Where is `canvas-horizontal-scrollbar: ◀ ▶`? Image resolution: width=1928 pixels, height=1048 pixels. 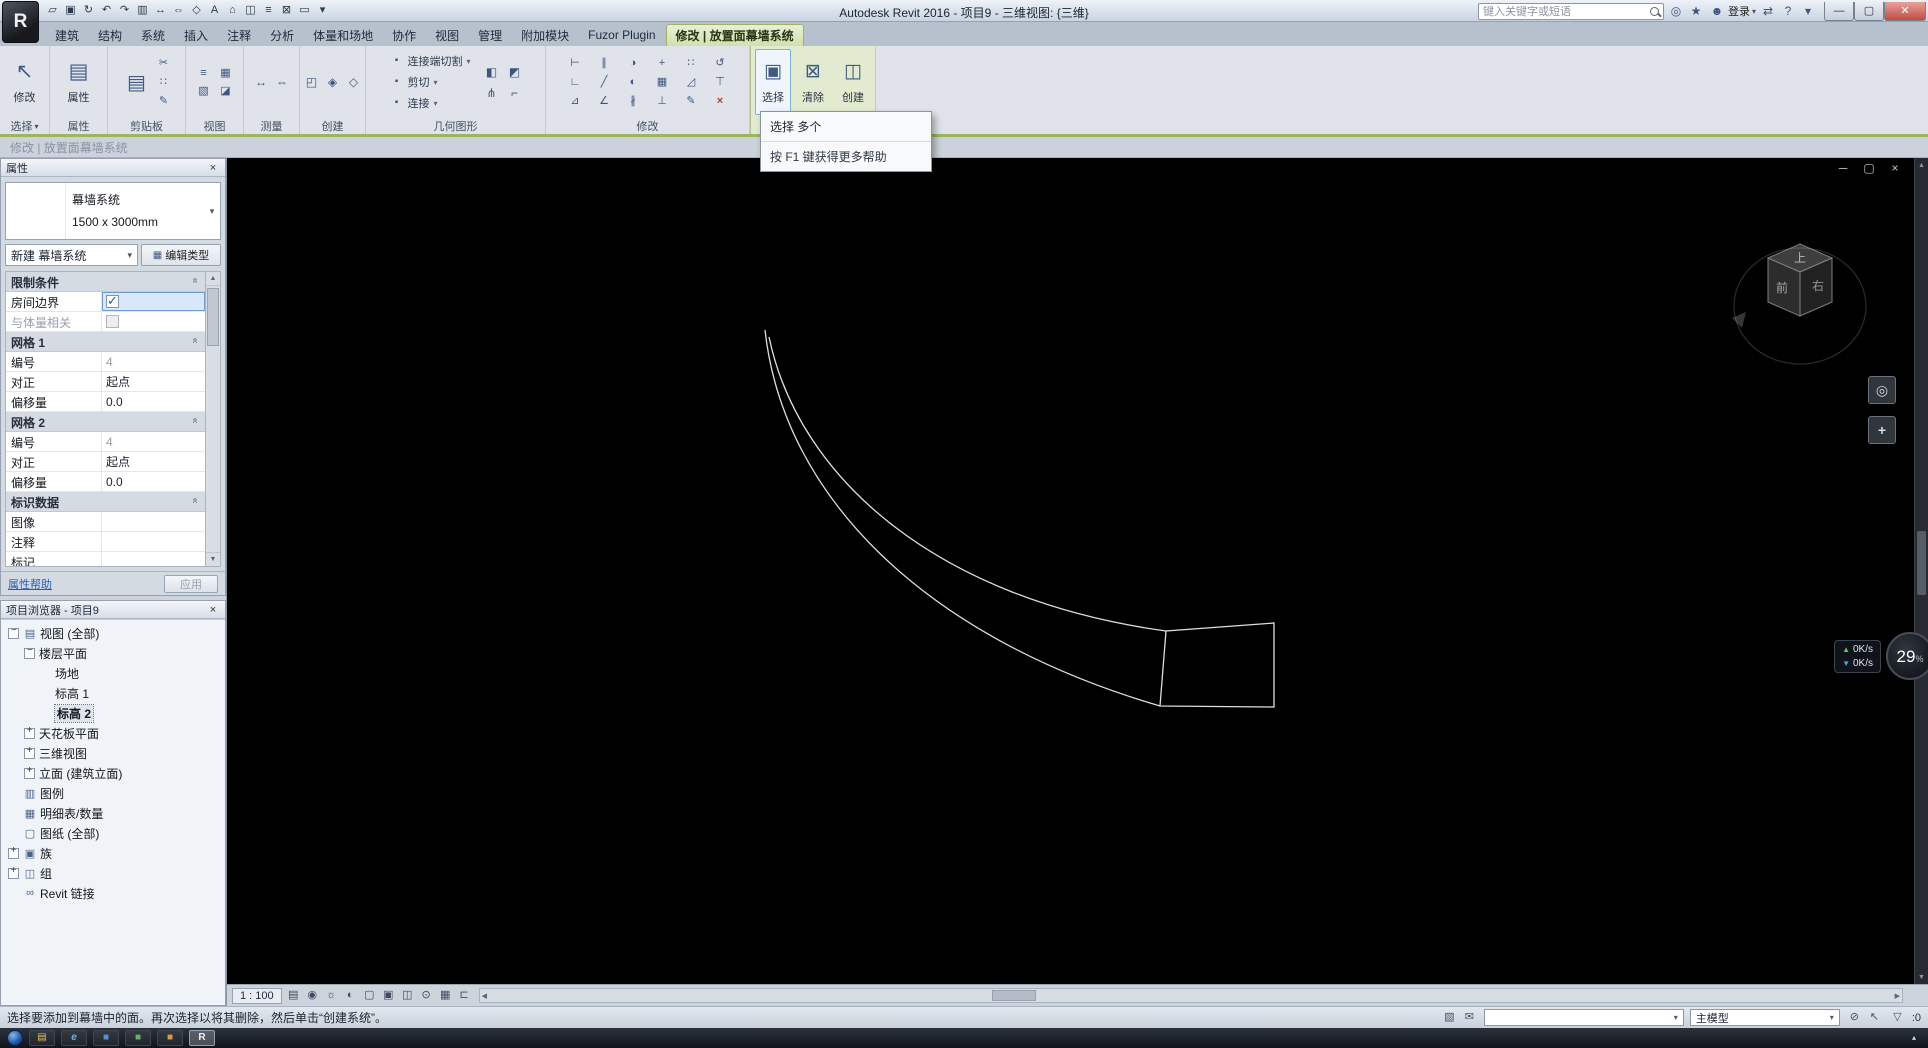
canvas-horizontal-scrollbar: ◀ ▶ is located at coordinates (1190, 995).